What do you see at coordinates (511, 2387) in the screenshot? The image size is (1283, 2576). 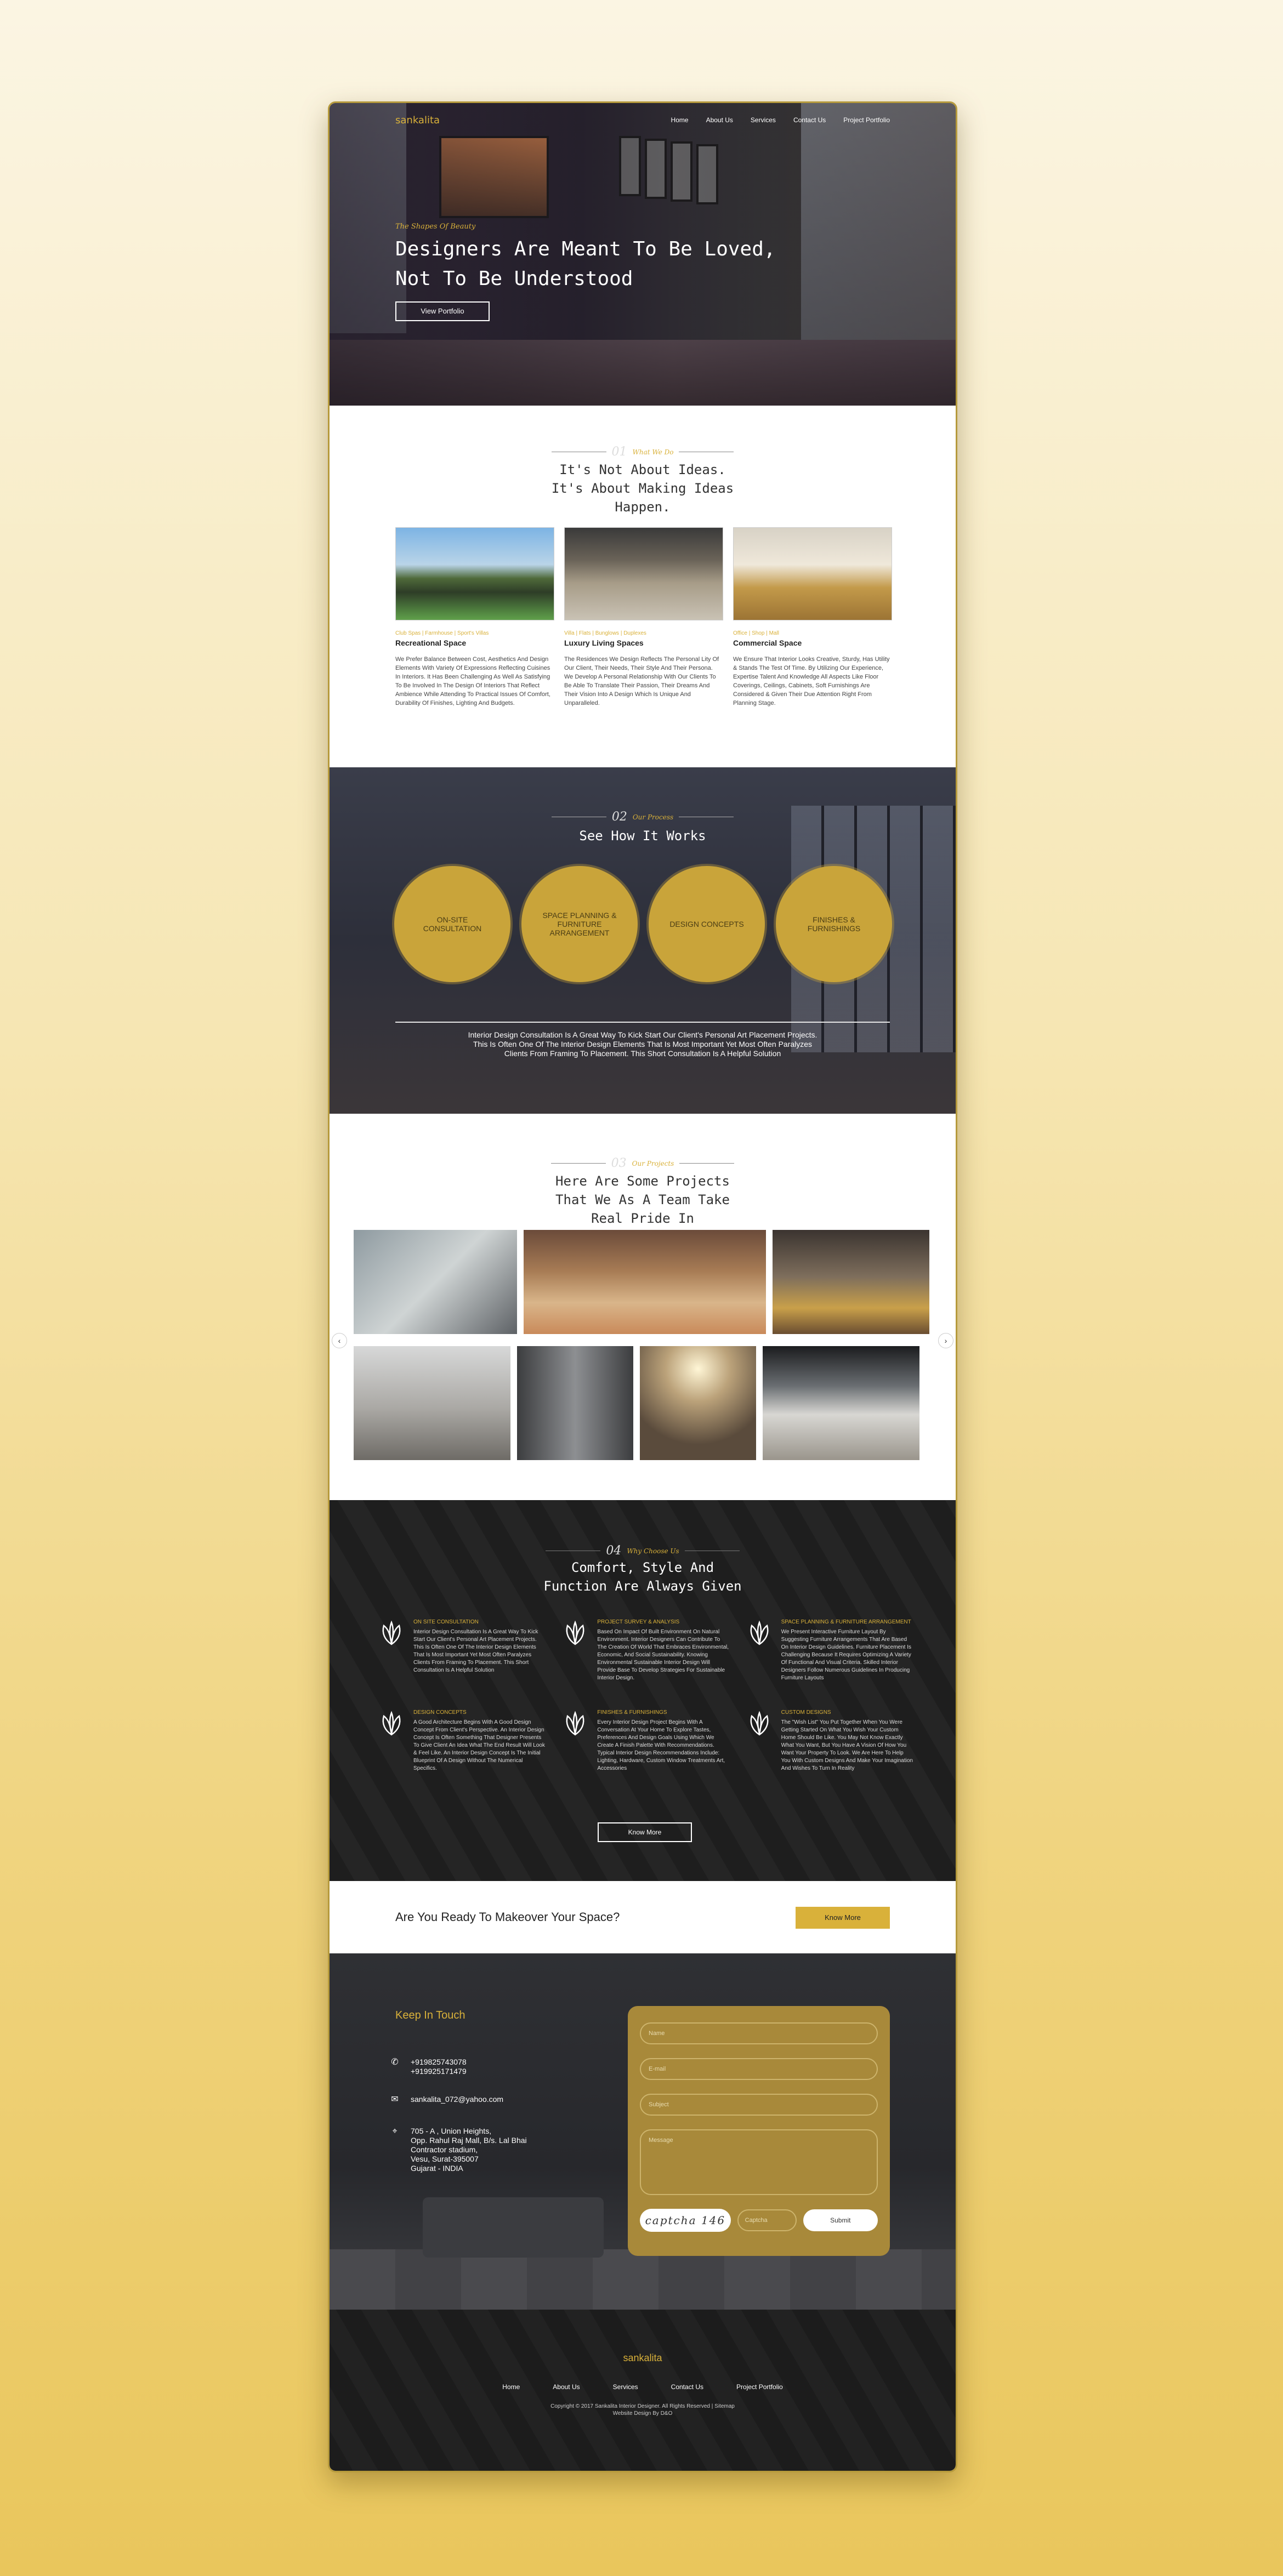 I see `footer-link-home: Home` at bounding box center [511, 2387].